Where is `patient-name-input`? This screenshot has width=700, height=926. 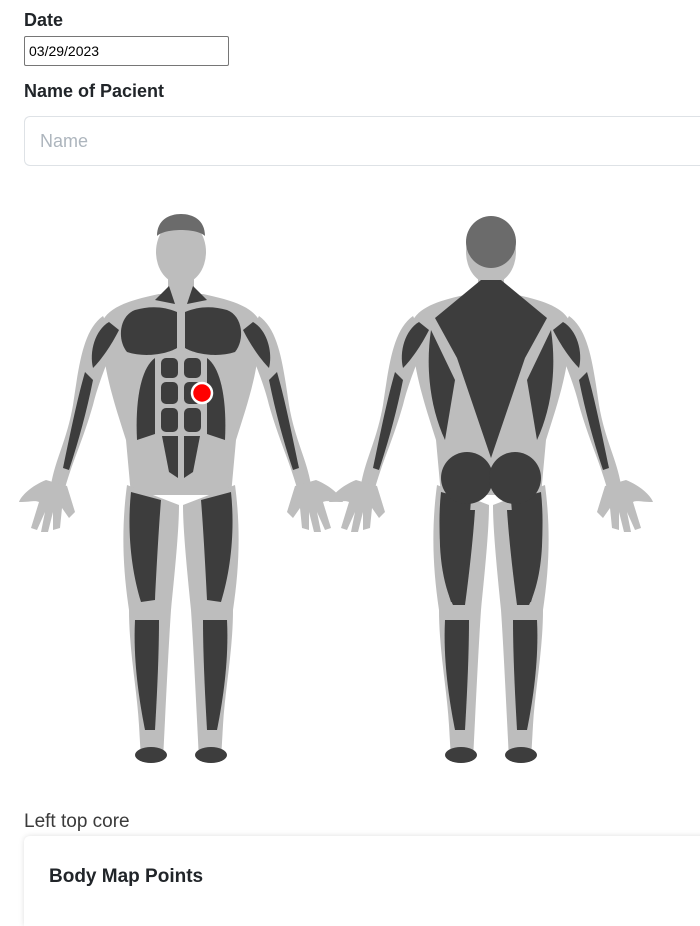
patient-name-input is located at coordinates (362, 141).